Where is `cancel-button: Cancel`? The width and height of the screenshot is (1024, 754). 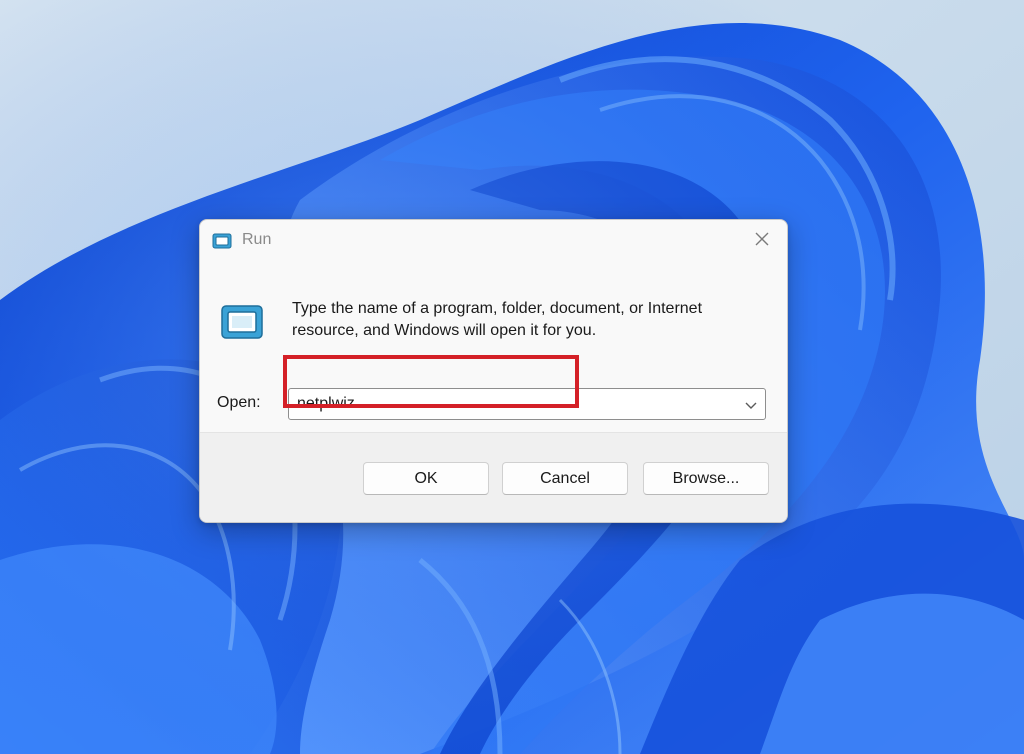
cancel-button: Cancel is located at coordinates (565, 478).